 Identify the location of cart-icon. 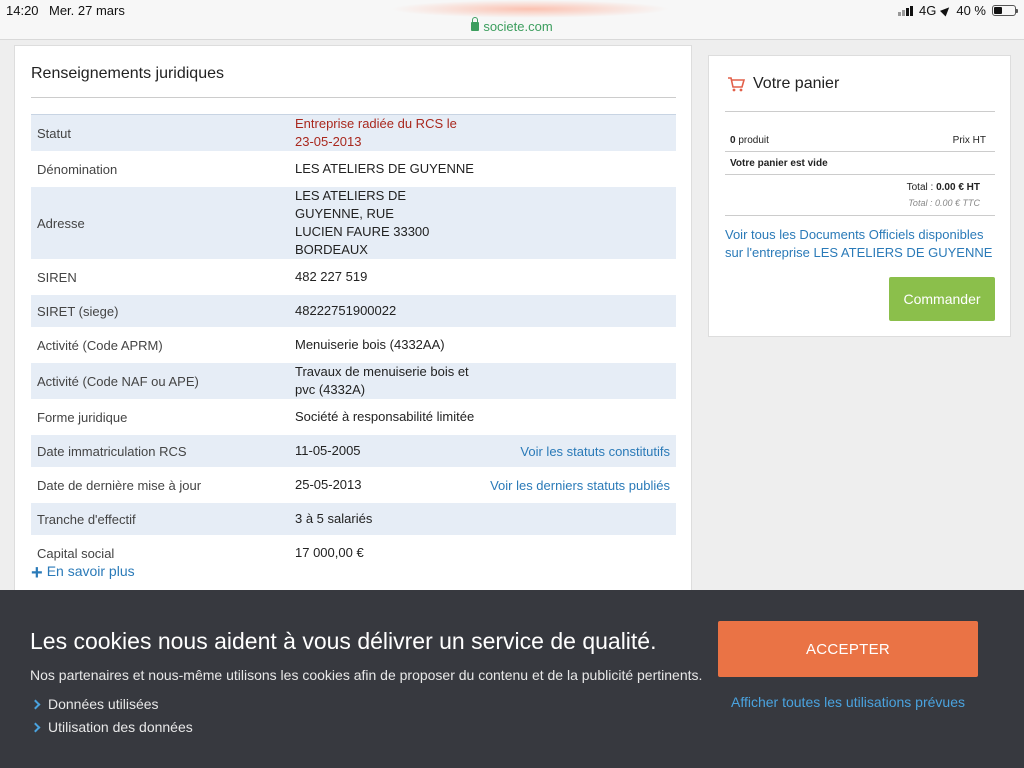
(736, 84).